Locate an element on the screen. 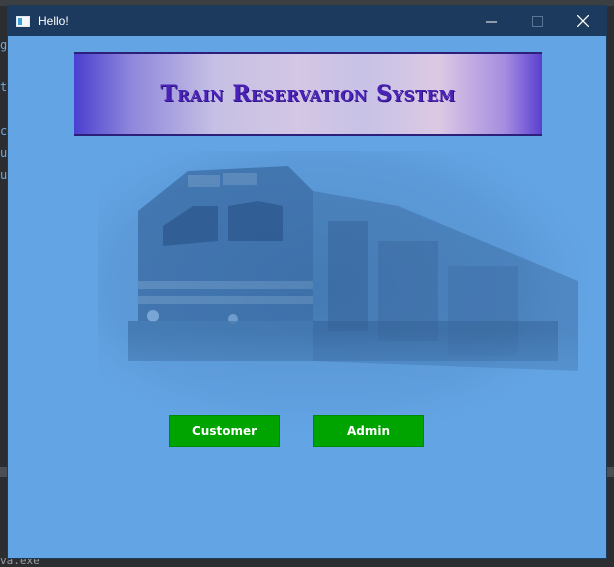 The width and height of the screenshot is (614, 567). window-controls is located at coordinates (537, 21).